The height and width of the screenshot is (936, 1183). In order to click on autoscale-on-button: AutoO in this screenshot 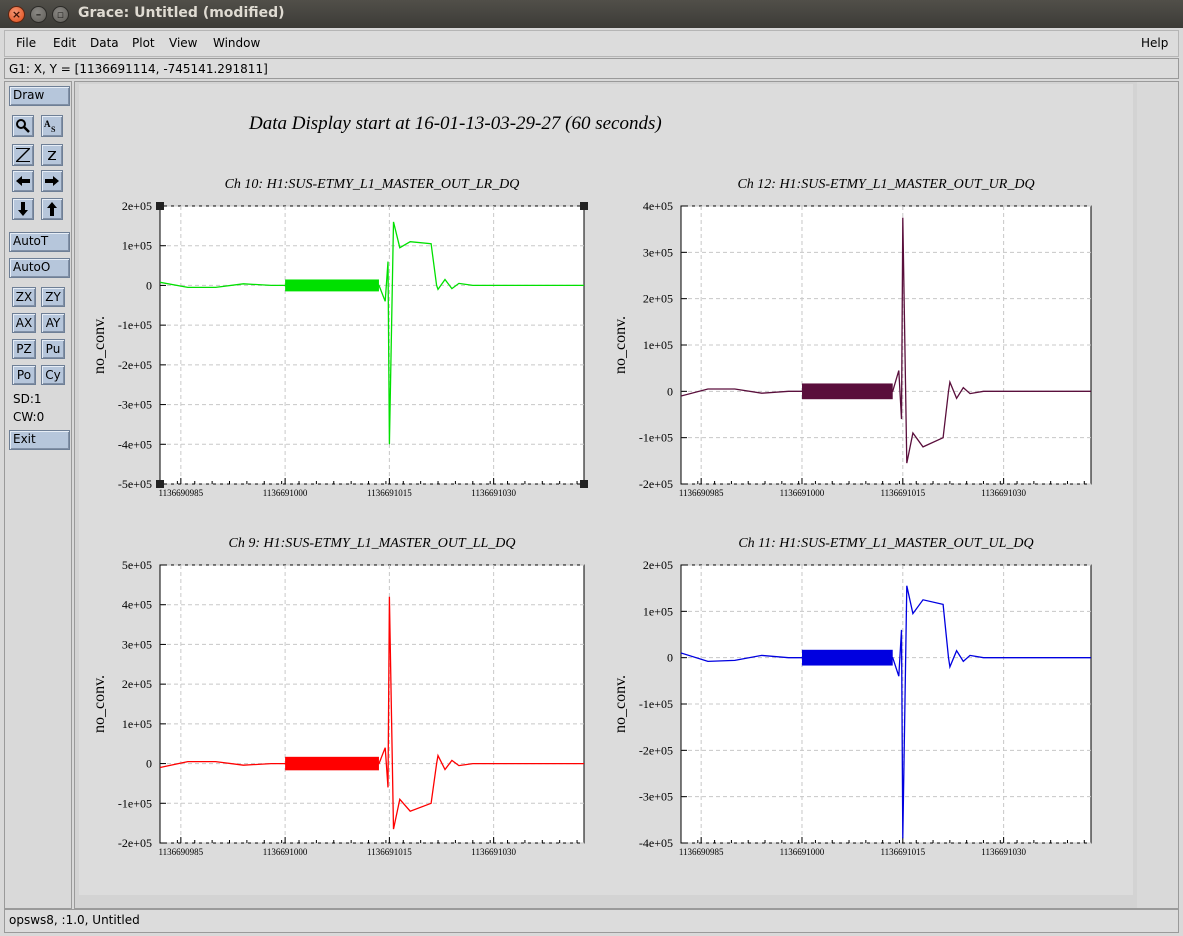, I will do `click(39, 268)`.